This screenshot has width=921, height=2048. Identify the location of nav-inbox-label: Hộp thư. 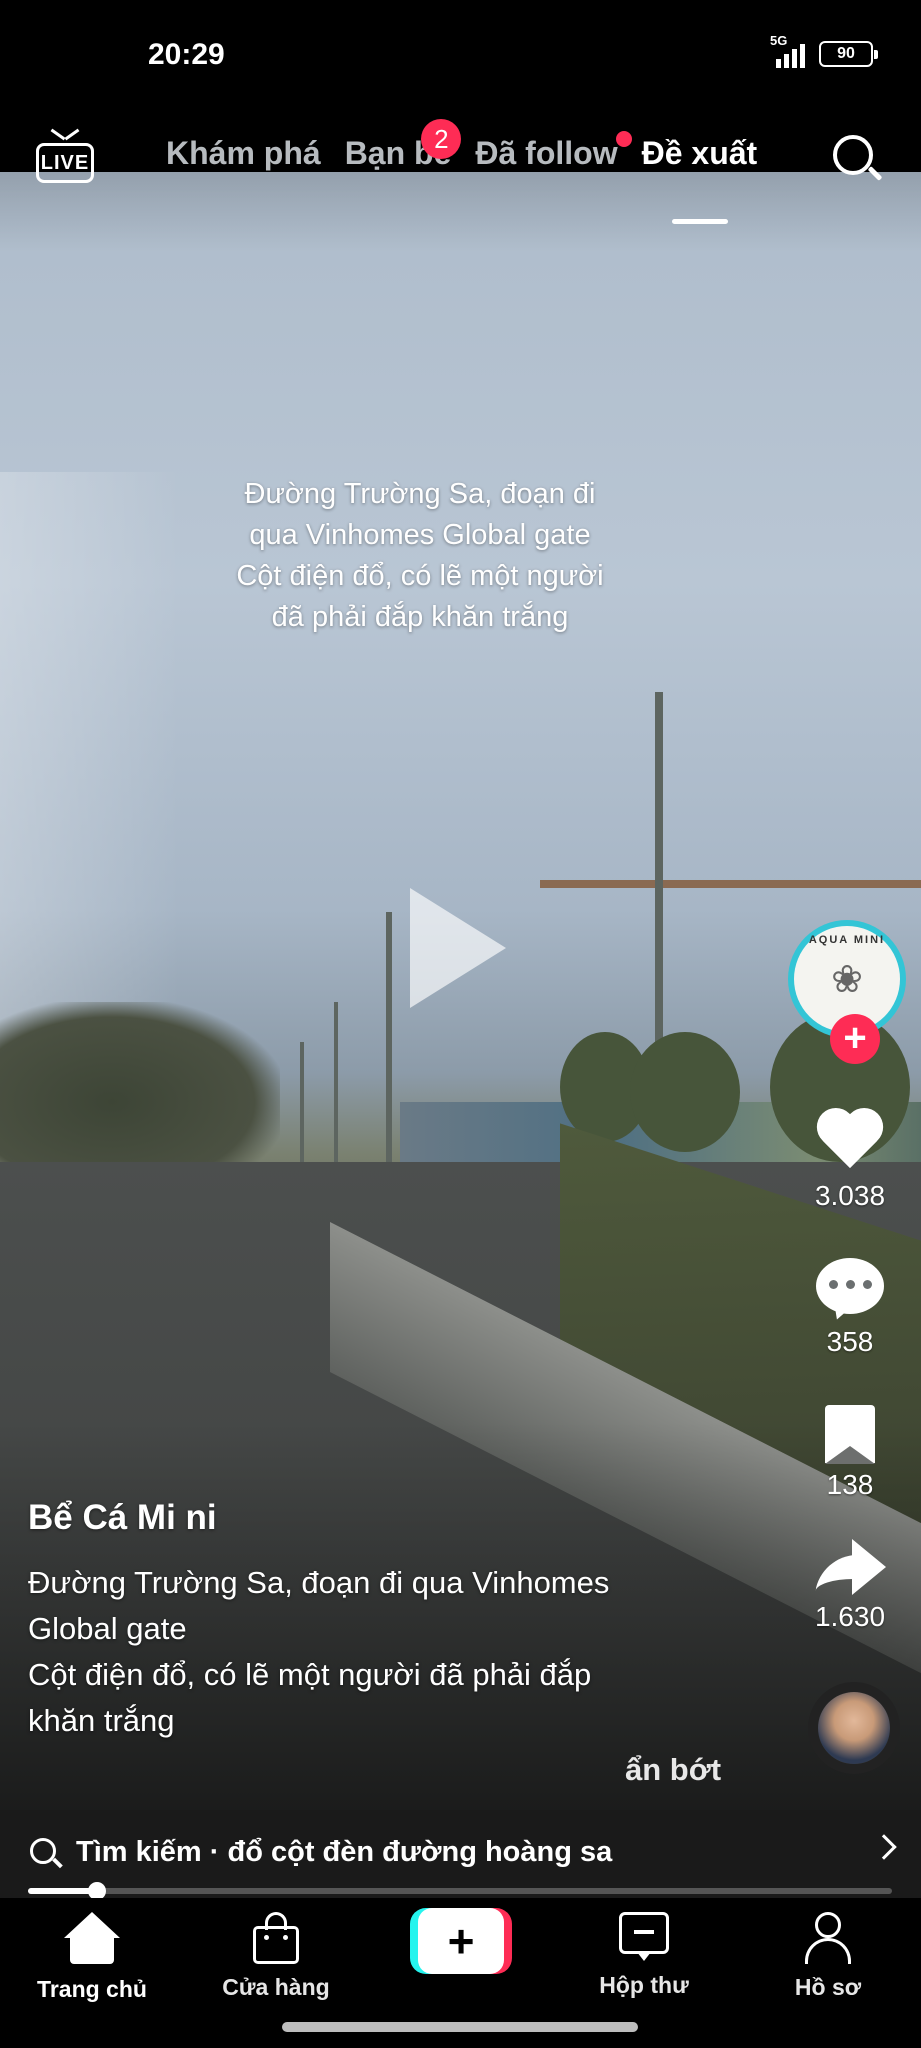
(644, 1985).